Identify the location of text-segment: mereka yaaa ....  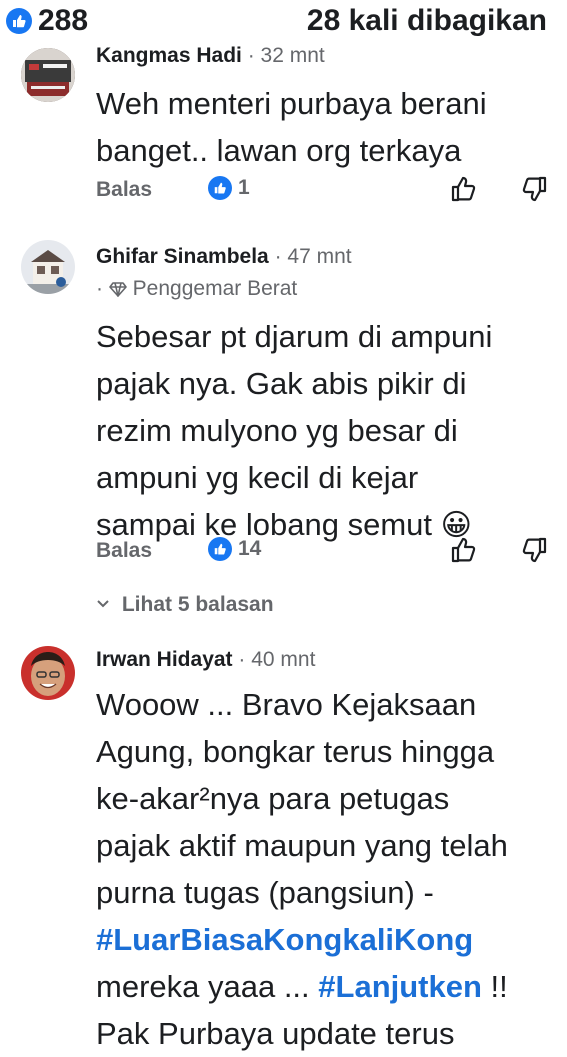
(207, 986).